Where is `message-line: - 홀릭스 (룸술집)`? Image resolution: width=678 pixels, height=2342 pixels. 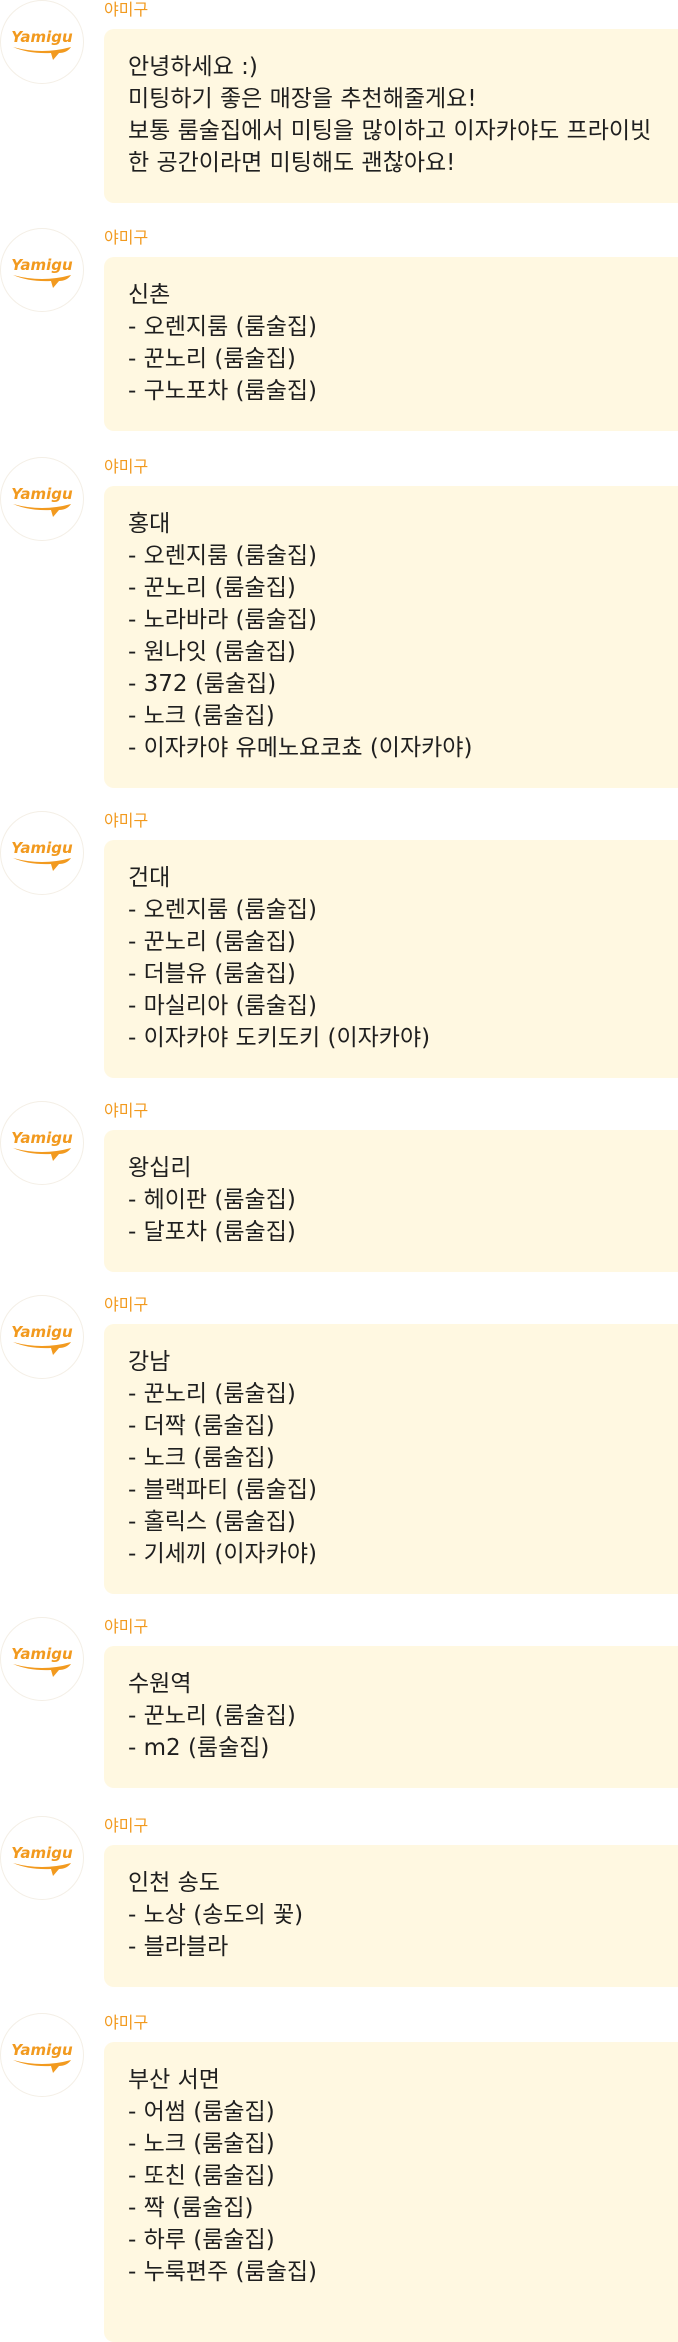
message-line: - 홀릭스 (룸술집) is located at coordinates (212, 1522).